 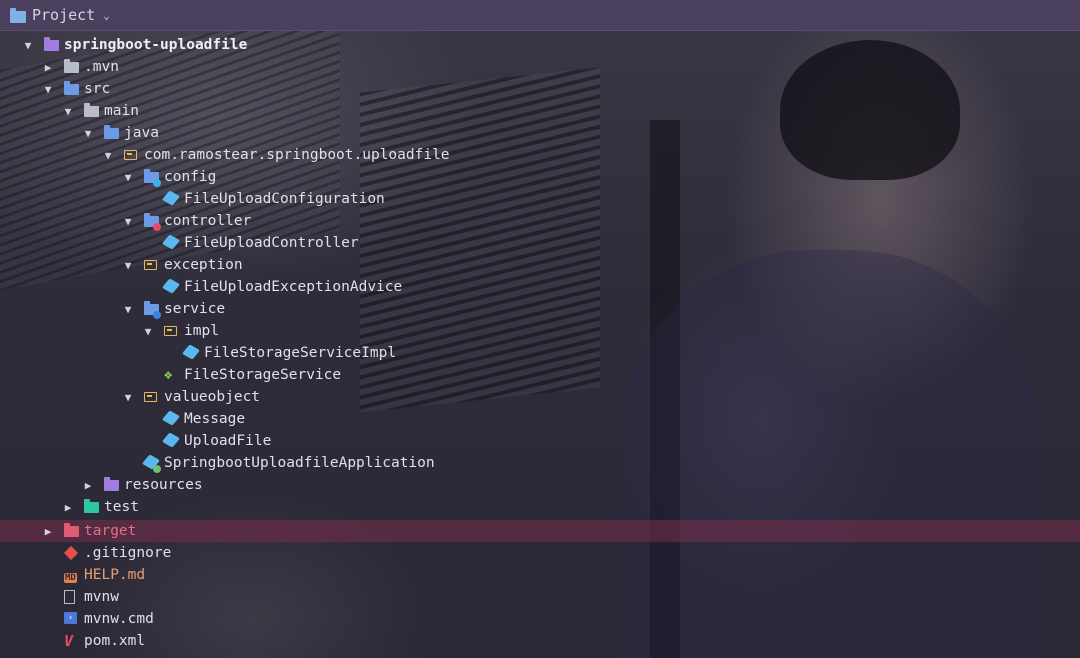 I want to click on tree-node-label: .gitignore, so click(x=128, y=553).